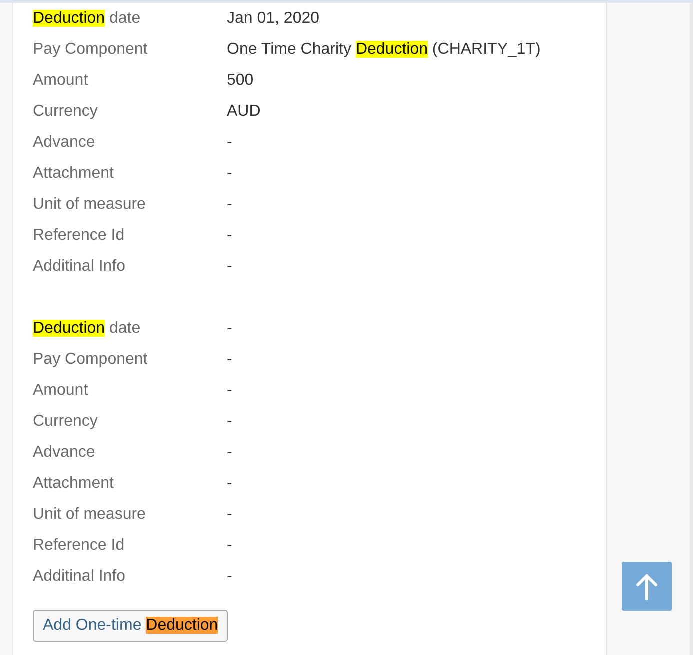  Describe the element at coordinates (240, 81) in the screenshot. I see `field-value: 500` at that location.